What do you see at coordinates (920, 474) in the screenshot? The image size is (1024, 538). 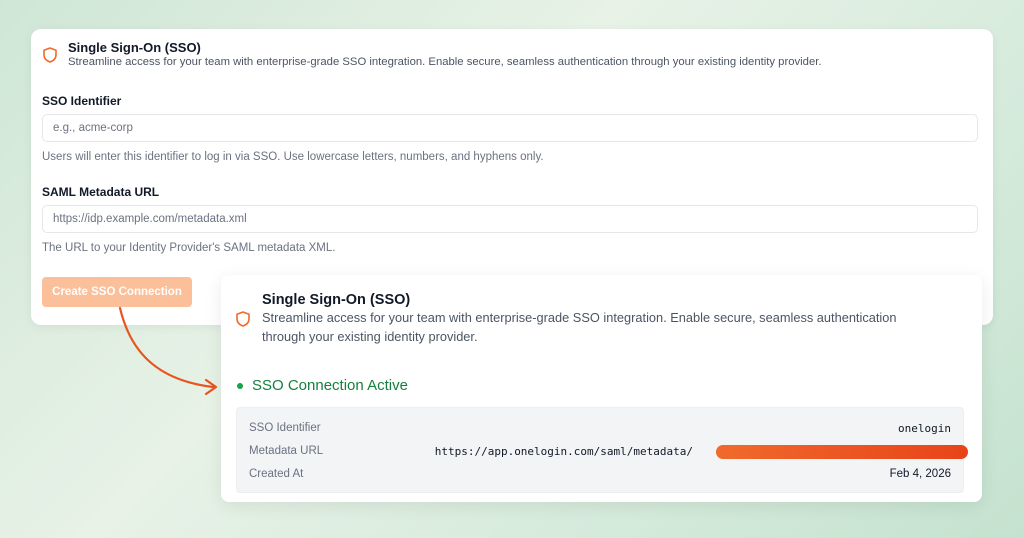 I see `detail-value: Feb 4, 2026` at bounding box center [920, 474].